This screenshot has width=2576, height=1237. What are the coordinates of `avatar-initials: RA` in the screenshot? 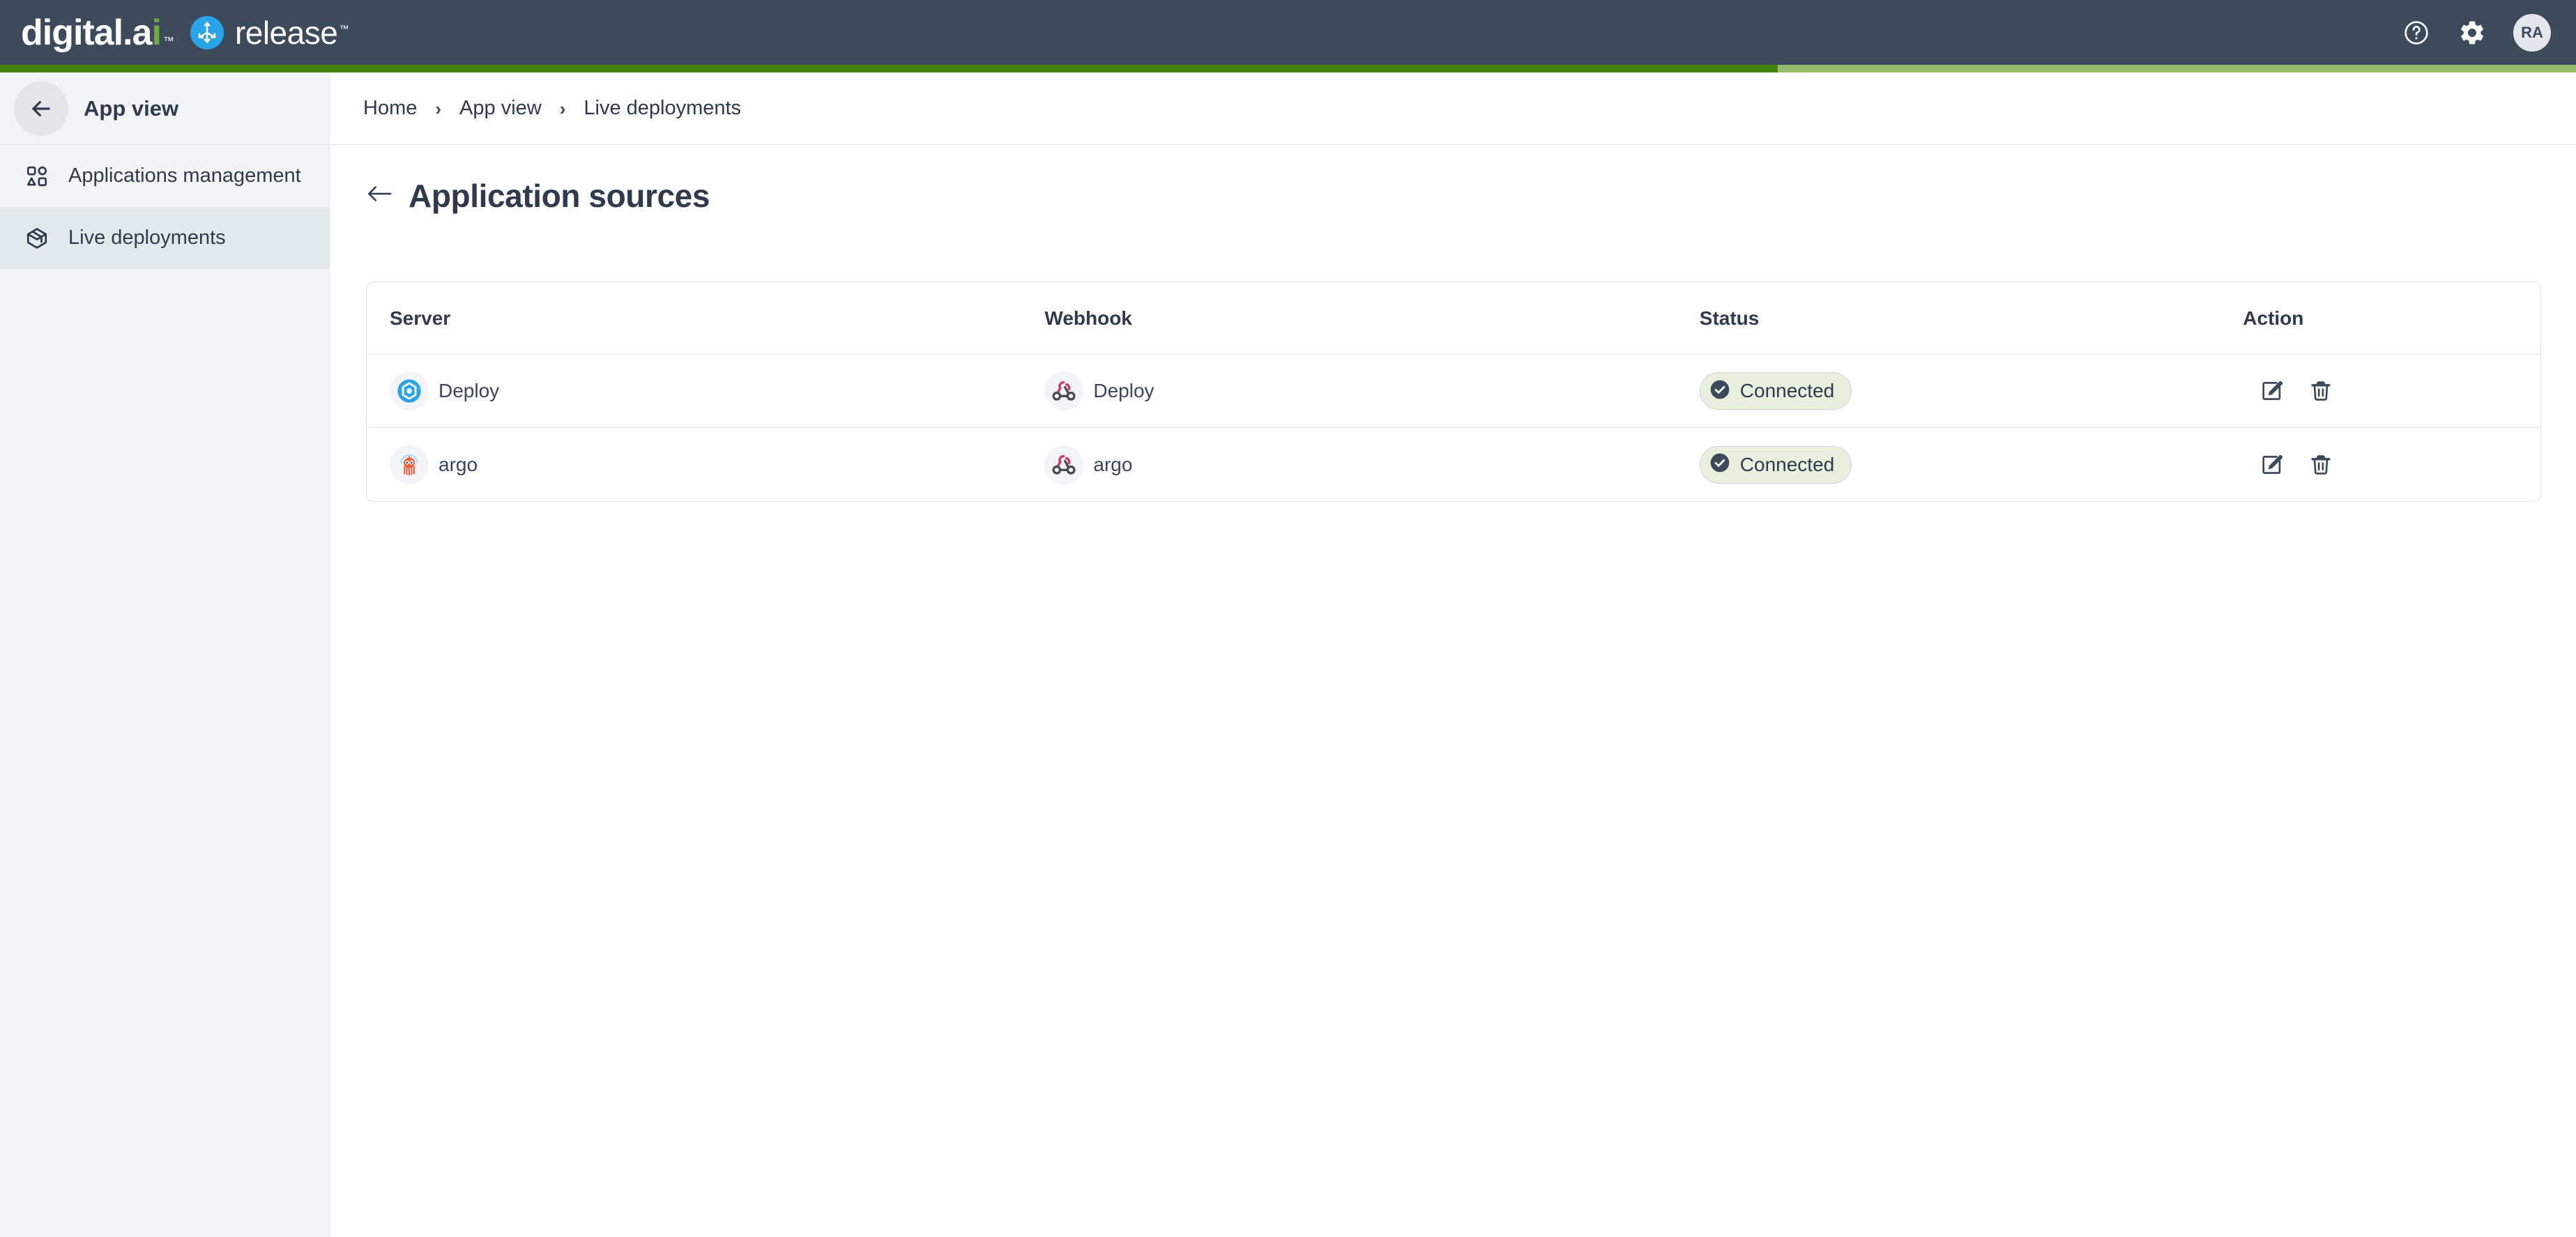 It's located at (2532, 32).